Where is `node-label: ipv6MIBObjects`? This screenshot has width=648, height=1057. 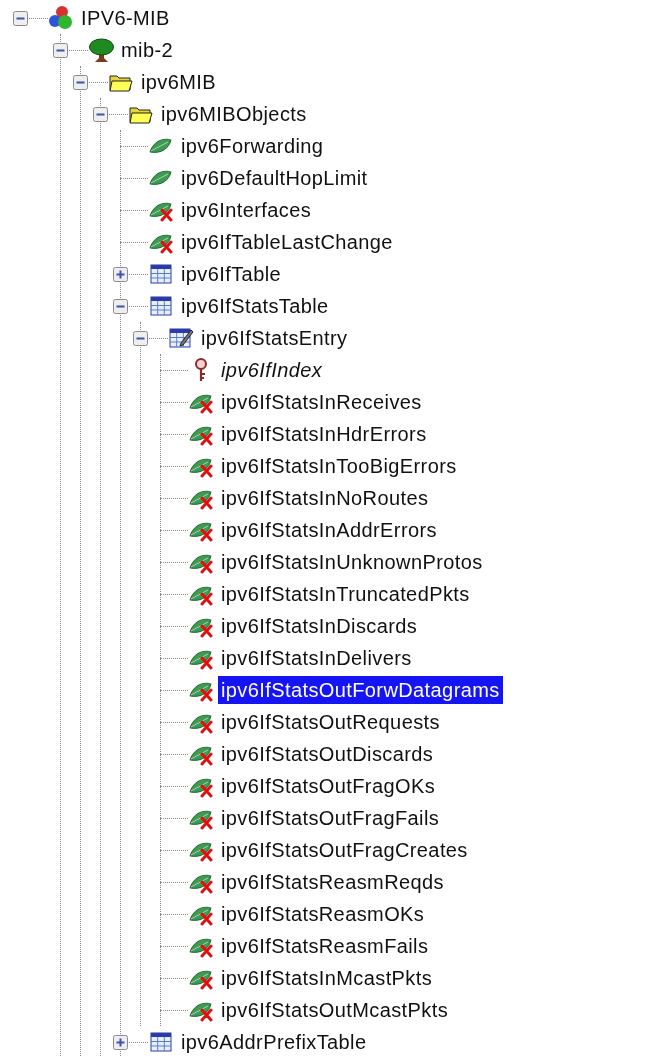 node-label: ipv6MIBObjects is located at coordinates (234, 114).